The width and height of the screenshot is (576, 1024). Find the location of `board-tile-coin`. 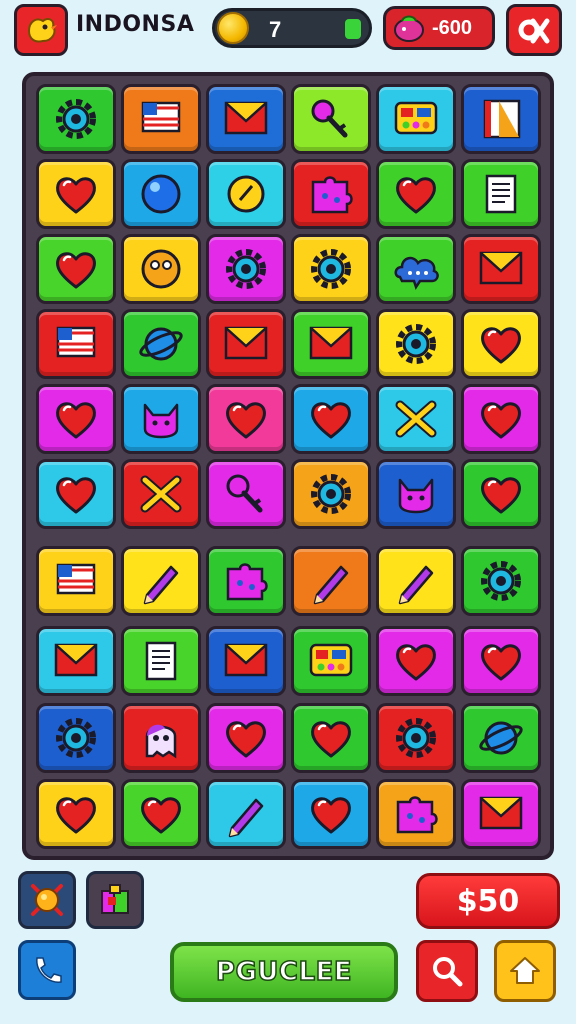

board-tile-coin is located at coordinates (246, 194).